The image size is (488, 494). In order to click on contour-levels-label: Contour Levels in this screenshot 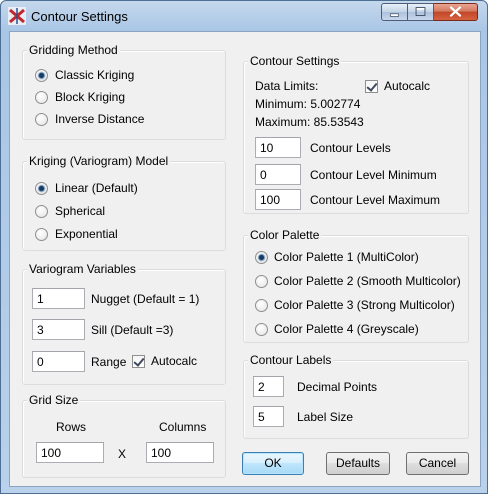, I will do `click(350, 148)`.